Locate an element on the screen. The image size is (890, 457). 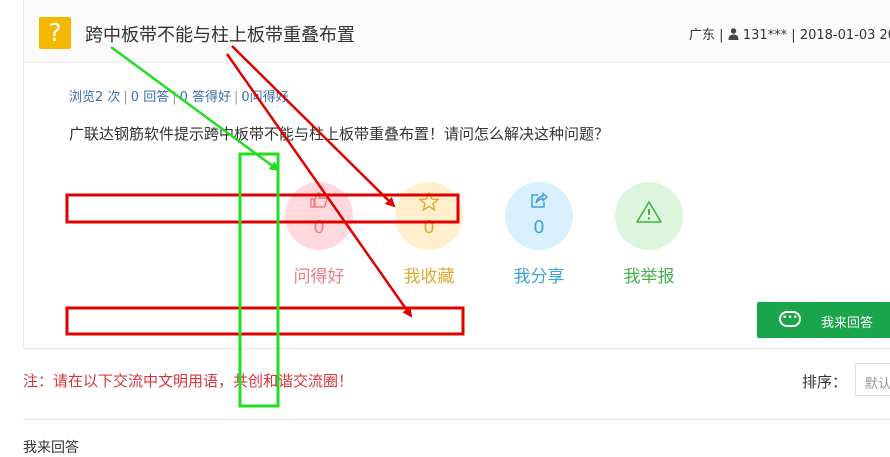
question-stats: 浏览2 次 | 0 回答 | 0 答得好 | 0问得好 is located at coordinates (179, 95).